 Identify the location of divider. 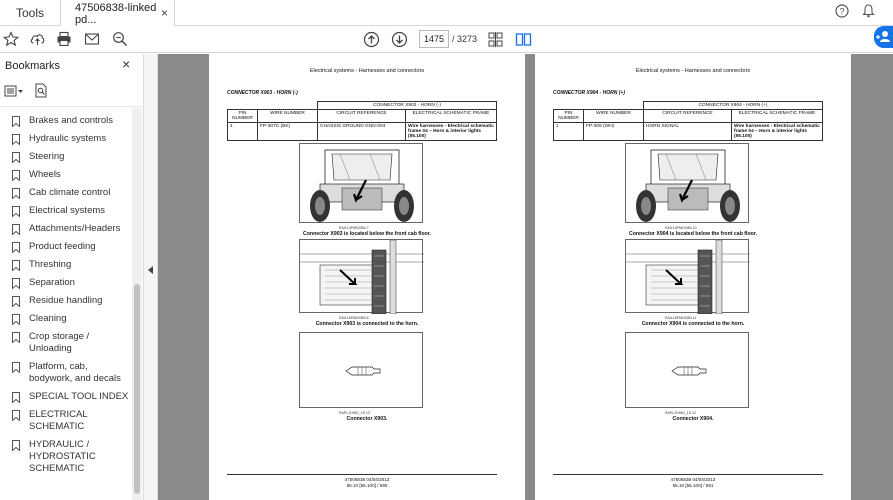
(72, 106).